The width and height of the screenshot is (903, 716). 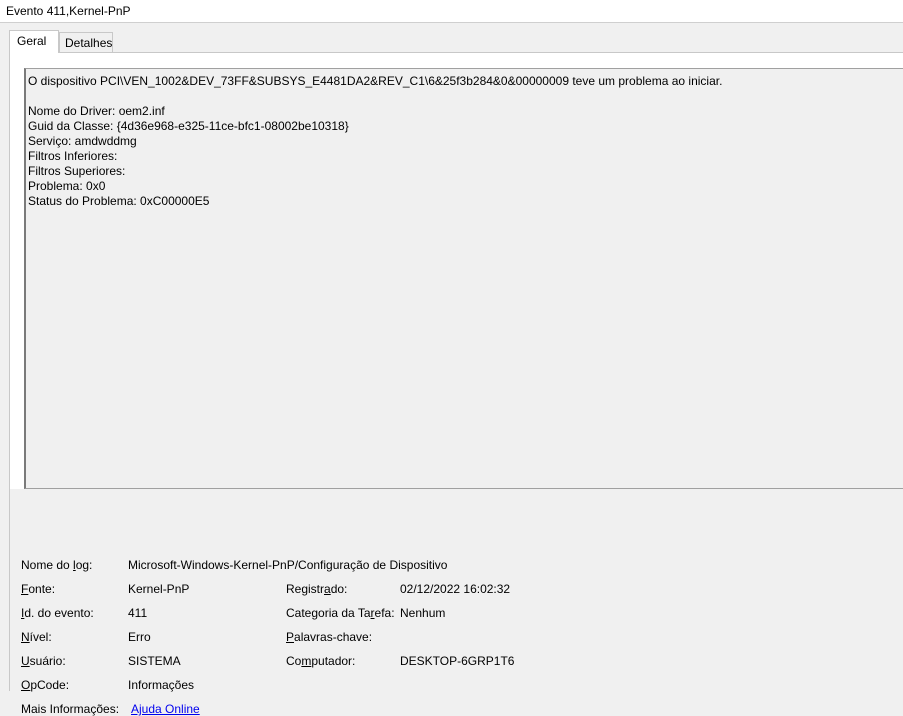 What do you see at coordinates (329, 637) in the screenshot?
I see `keywords-label: Palavras-chave:` at bounding box center [329, 637].